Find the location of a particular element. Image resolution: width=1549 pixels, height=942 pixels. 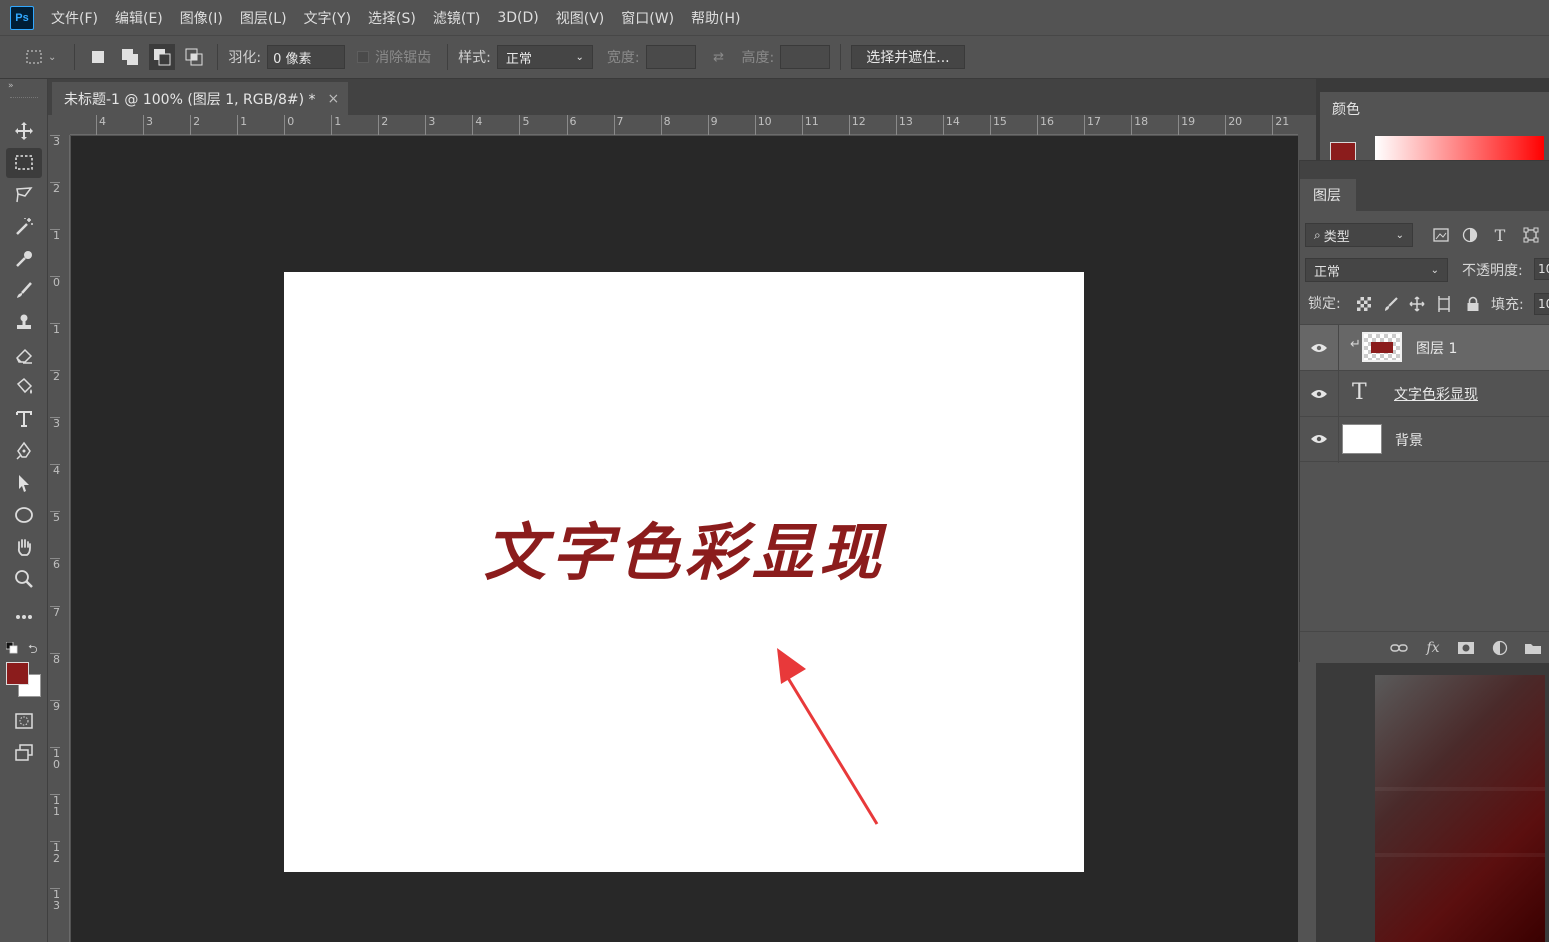

preset-chevron-down-icon: ⌄ is located at coordinates (52, 57).